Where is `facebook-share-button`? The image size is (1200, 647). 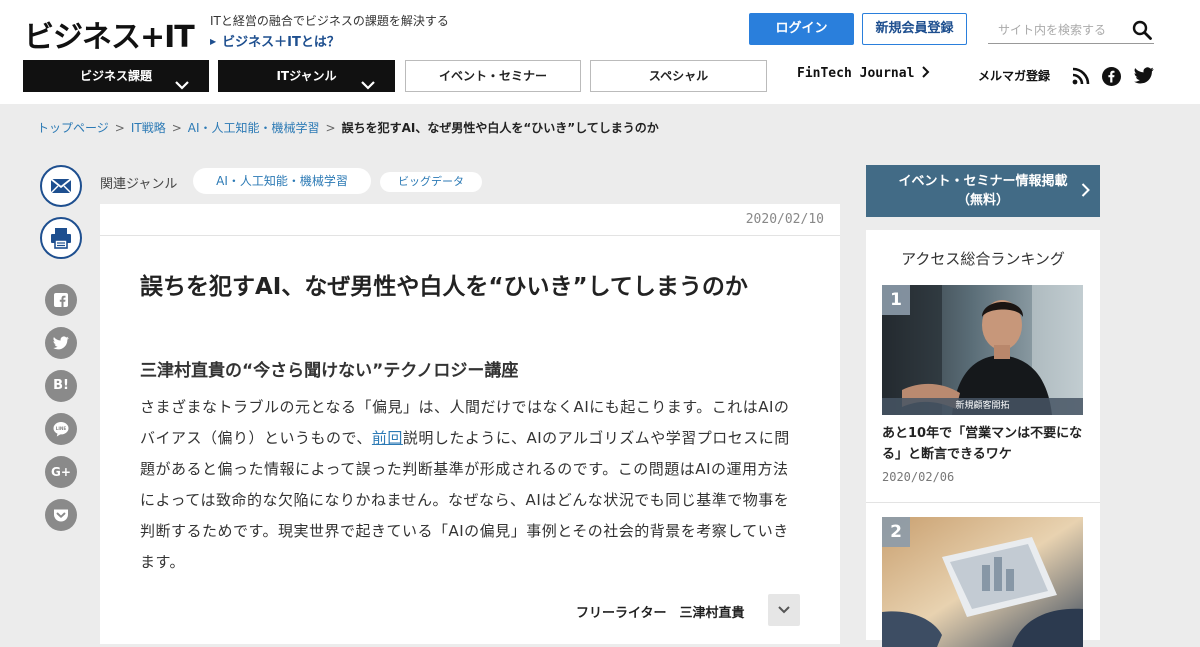 facebook-share-button is located at coordinates (61, 300).